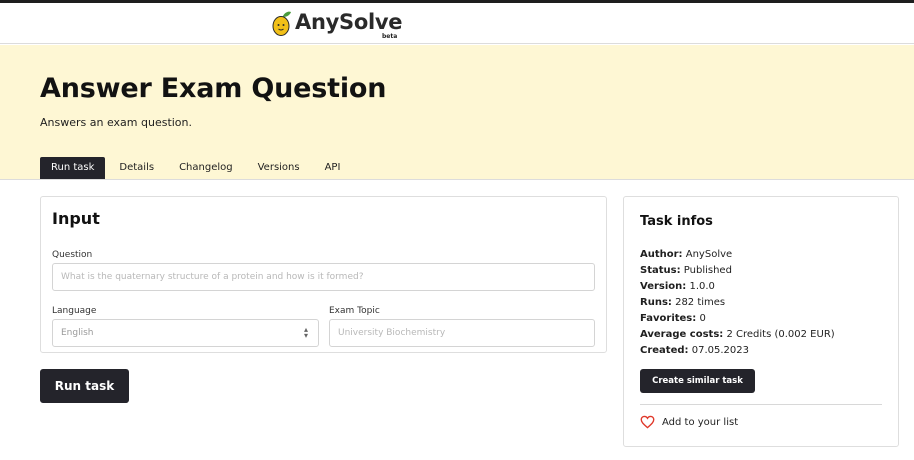 This screenshot has height=460, width=914. Describe the element at coordinates (694, 350) in the screenshot. I see `info-created: Created: 07.05.2023` at that location.